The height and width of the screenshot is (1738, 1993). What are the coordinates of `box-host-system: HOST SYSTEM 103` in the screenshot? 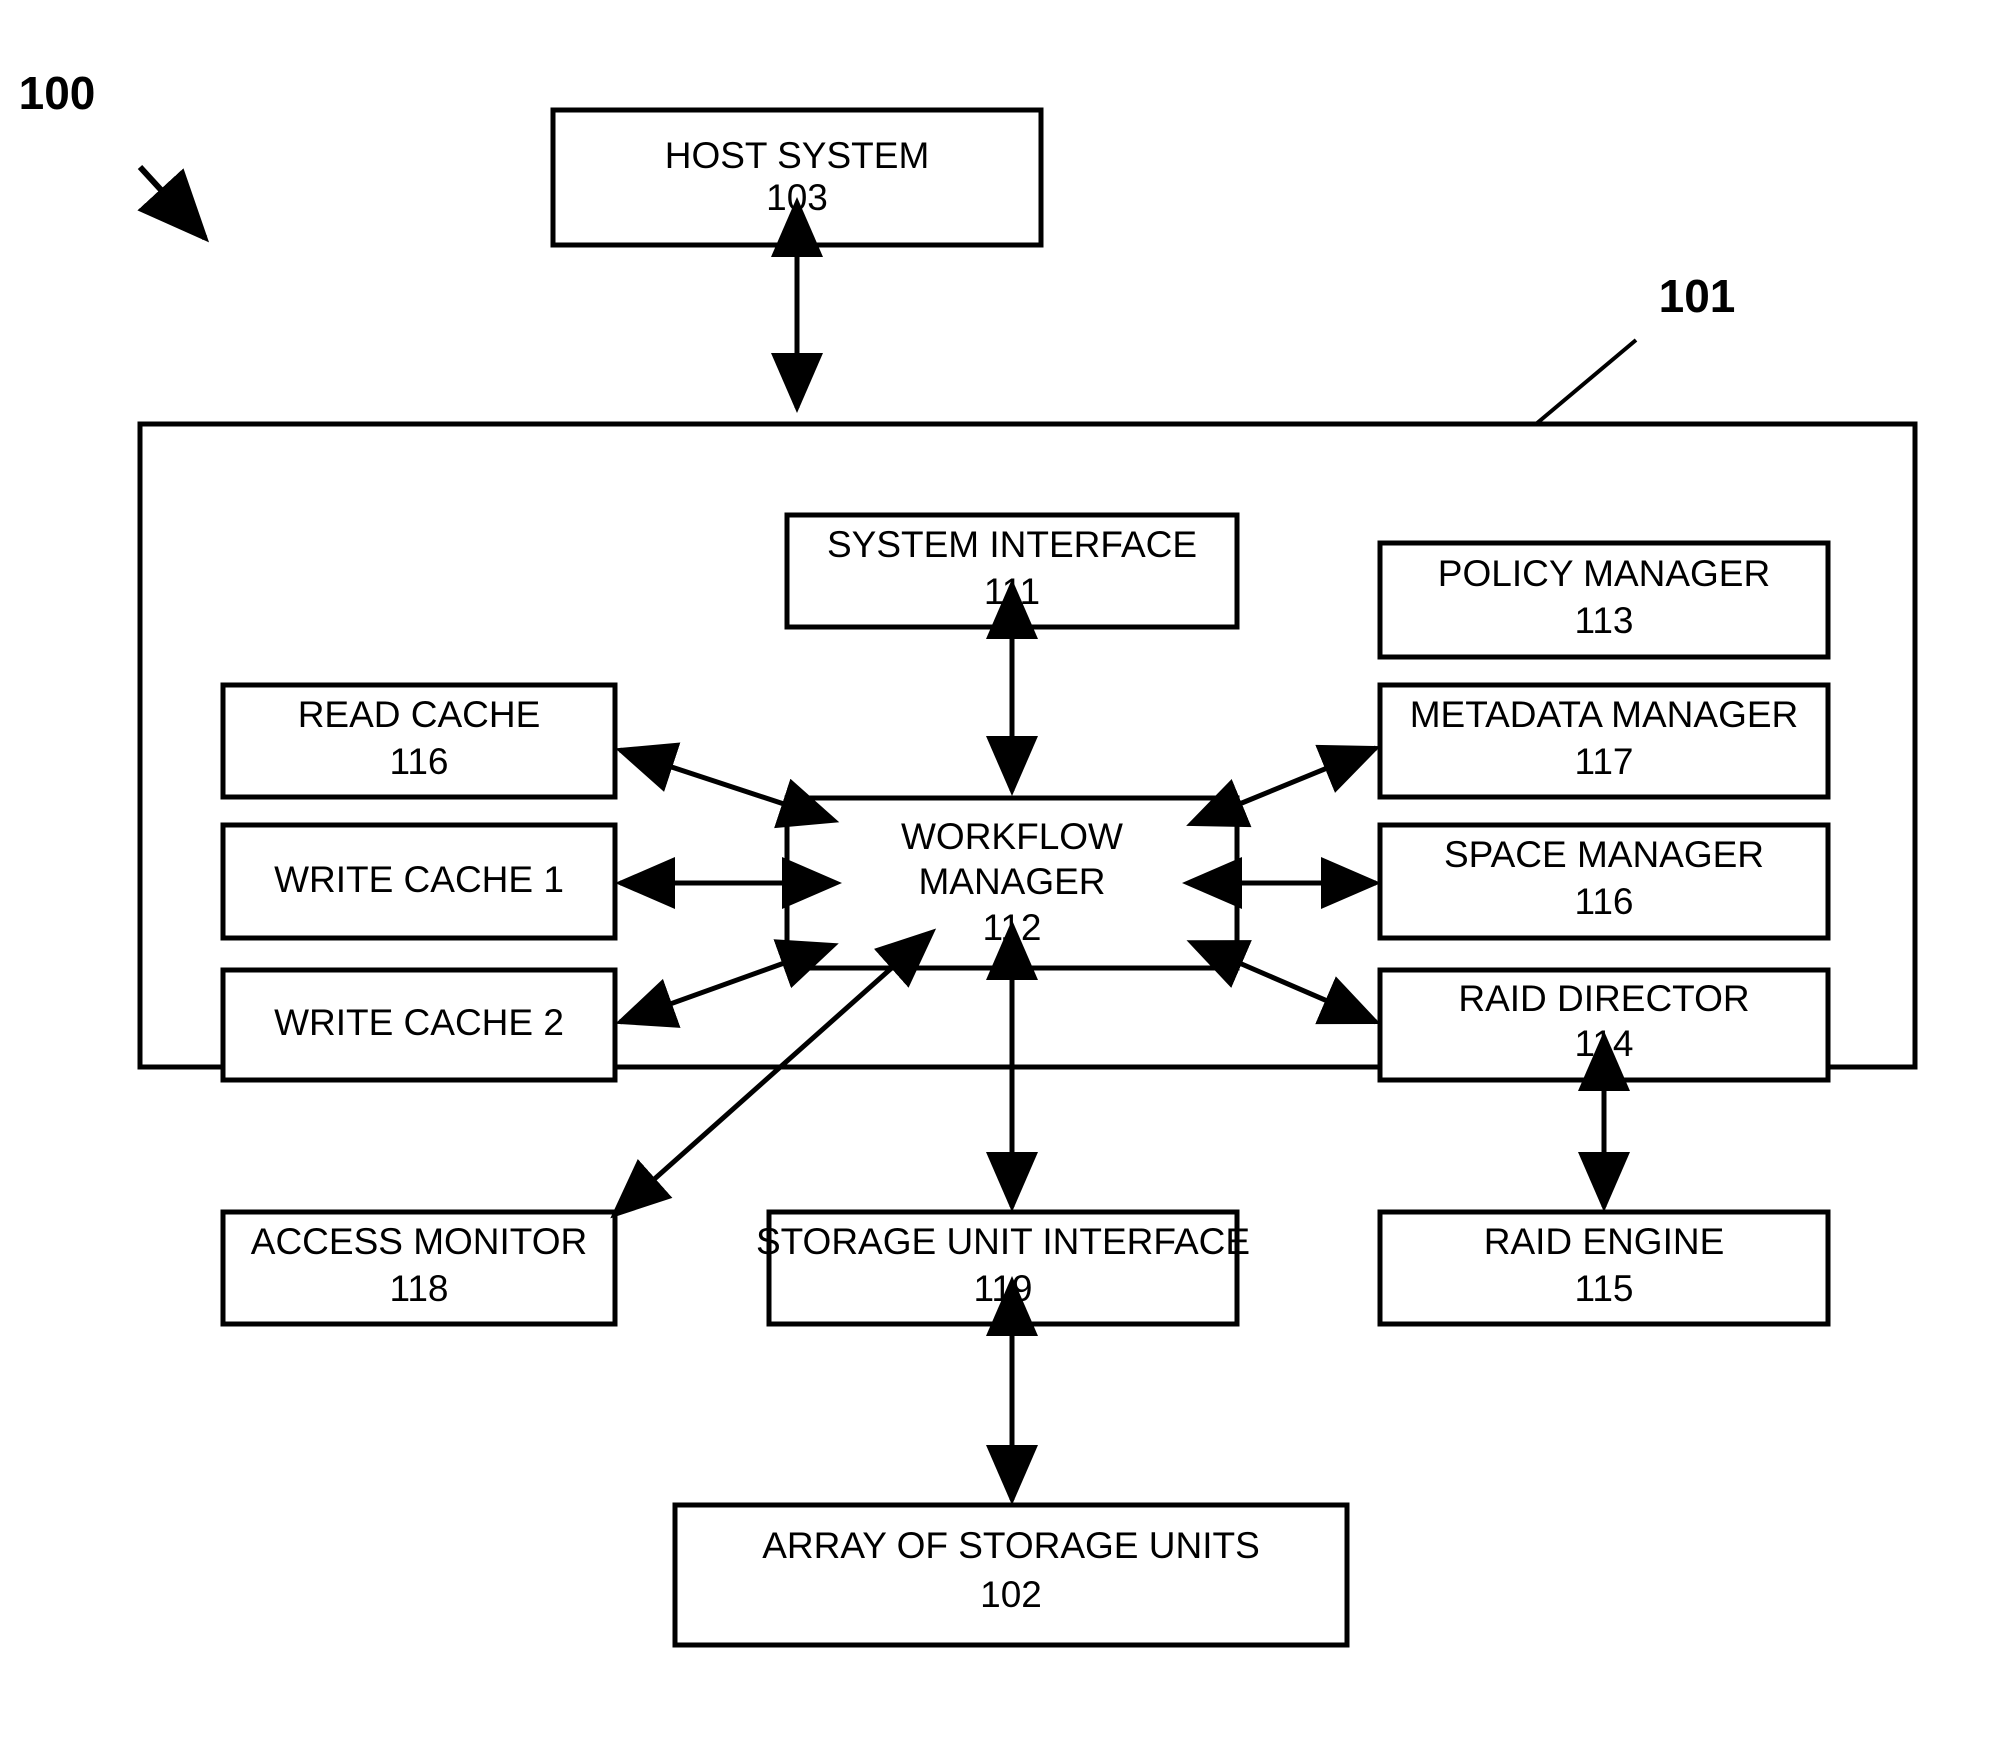 It's located at (797, 177).